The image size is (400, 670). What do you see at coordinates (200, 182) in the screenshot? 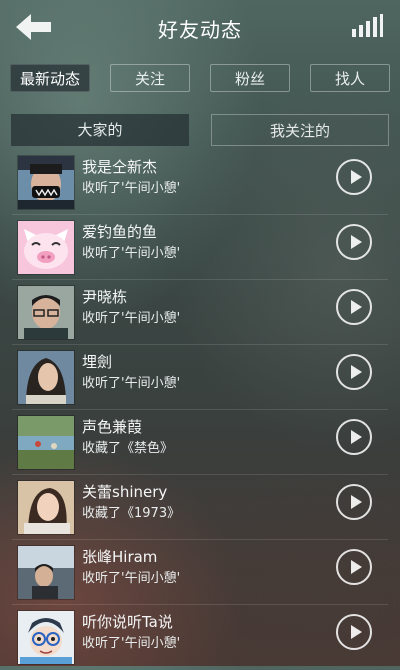
I see `feed-item: 我是仝新杰 收听了'午间小憩'` at bounding box center [200, 182].